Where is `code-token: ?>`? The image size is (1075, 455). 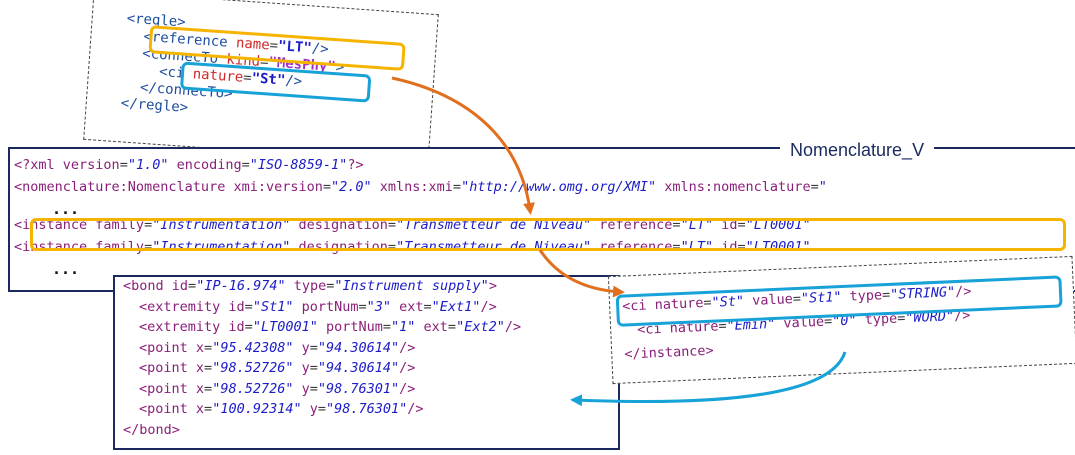
code-token: ?> is located at coordinates (355, 165).